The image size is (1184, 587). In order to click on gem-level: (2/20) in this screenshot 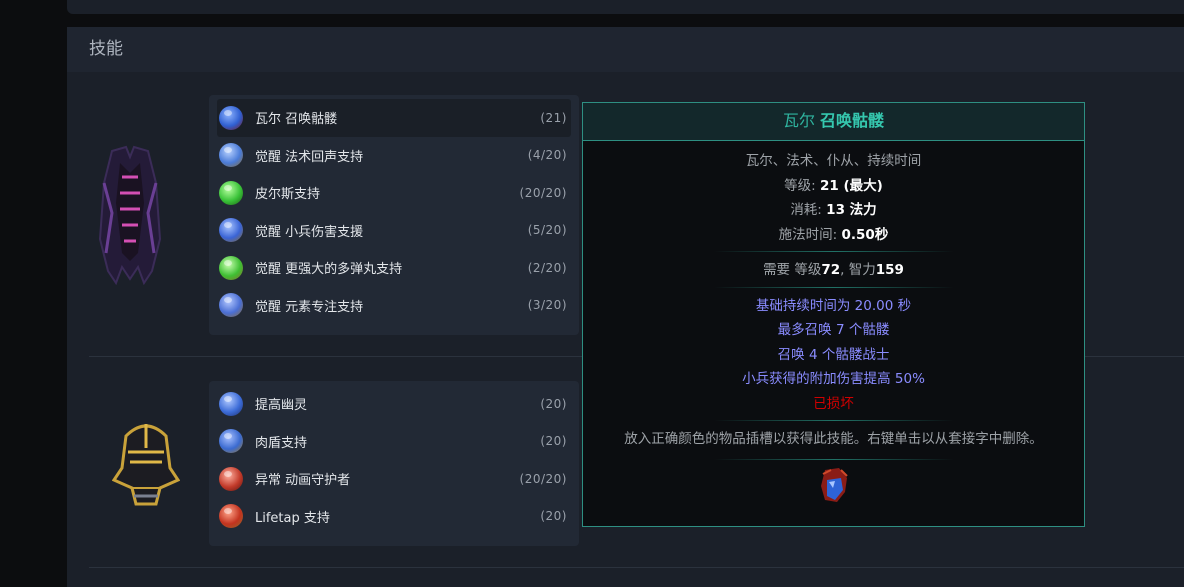, I will do `click(547, 267)`.